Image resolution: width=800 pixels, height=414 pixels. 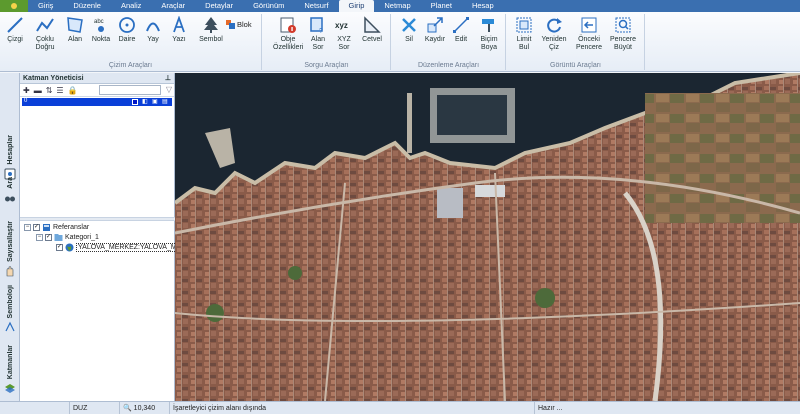 What do you see at coordinates (59, 90) in the screenshot?
I see `properties-icon: ☰` at bounding box center [59, 90].